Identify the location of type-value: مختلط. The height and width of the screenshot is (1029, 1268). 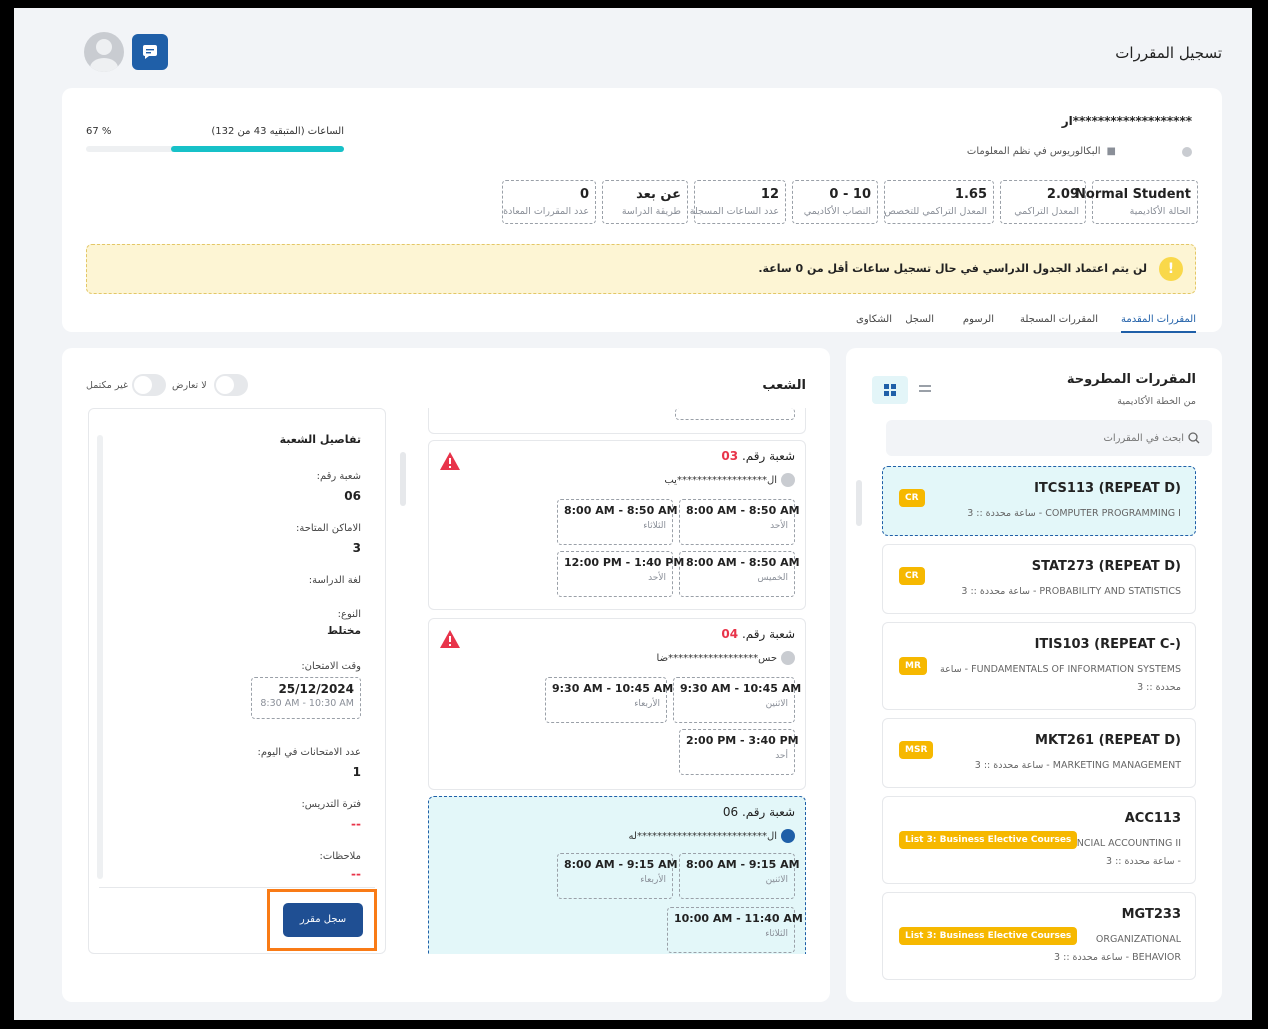
(344, 631).